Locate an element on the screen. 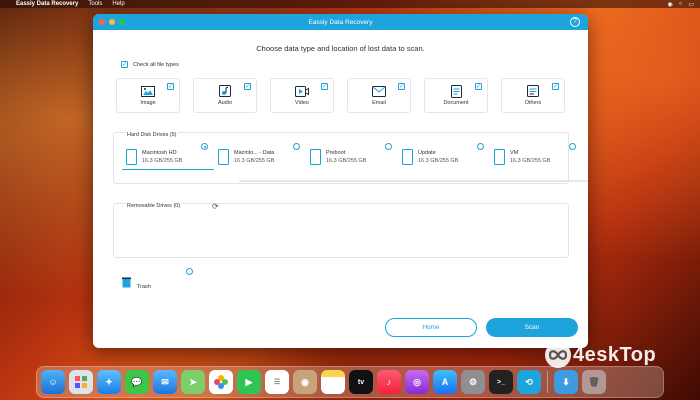 This screenshot has width=700, height=400. help-icon: ? is located at coordinates (575, 22).